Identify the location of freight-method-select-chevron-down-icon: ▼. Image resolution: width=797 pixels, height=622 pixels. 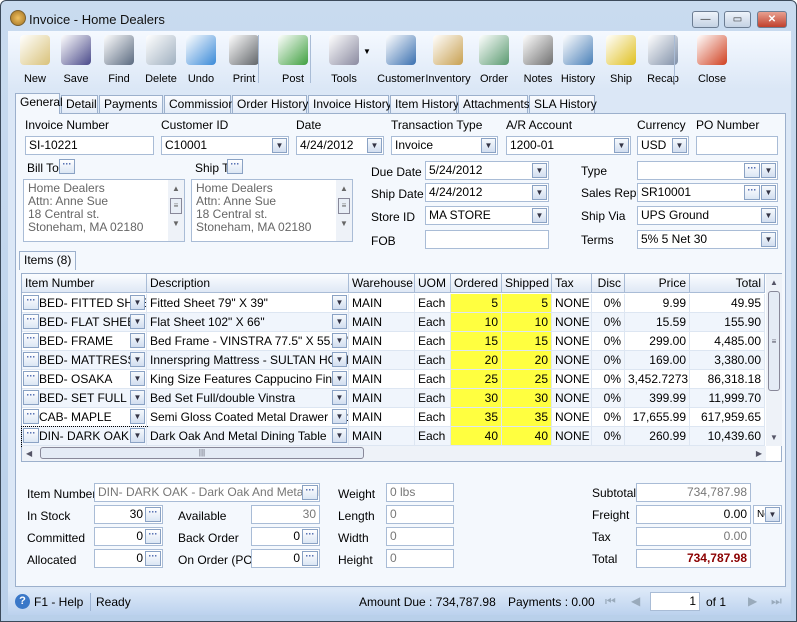
(772, 514).